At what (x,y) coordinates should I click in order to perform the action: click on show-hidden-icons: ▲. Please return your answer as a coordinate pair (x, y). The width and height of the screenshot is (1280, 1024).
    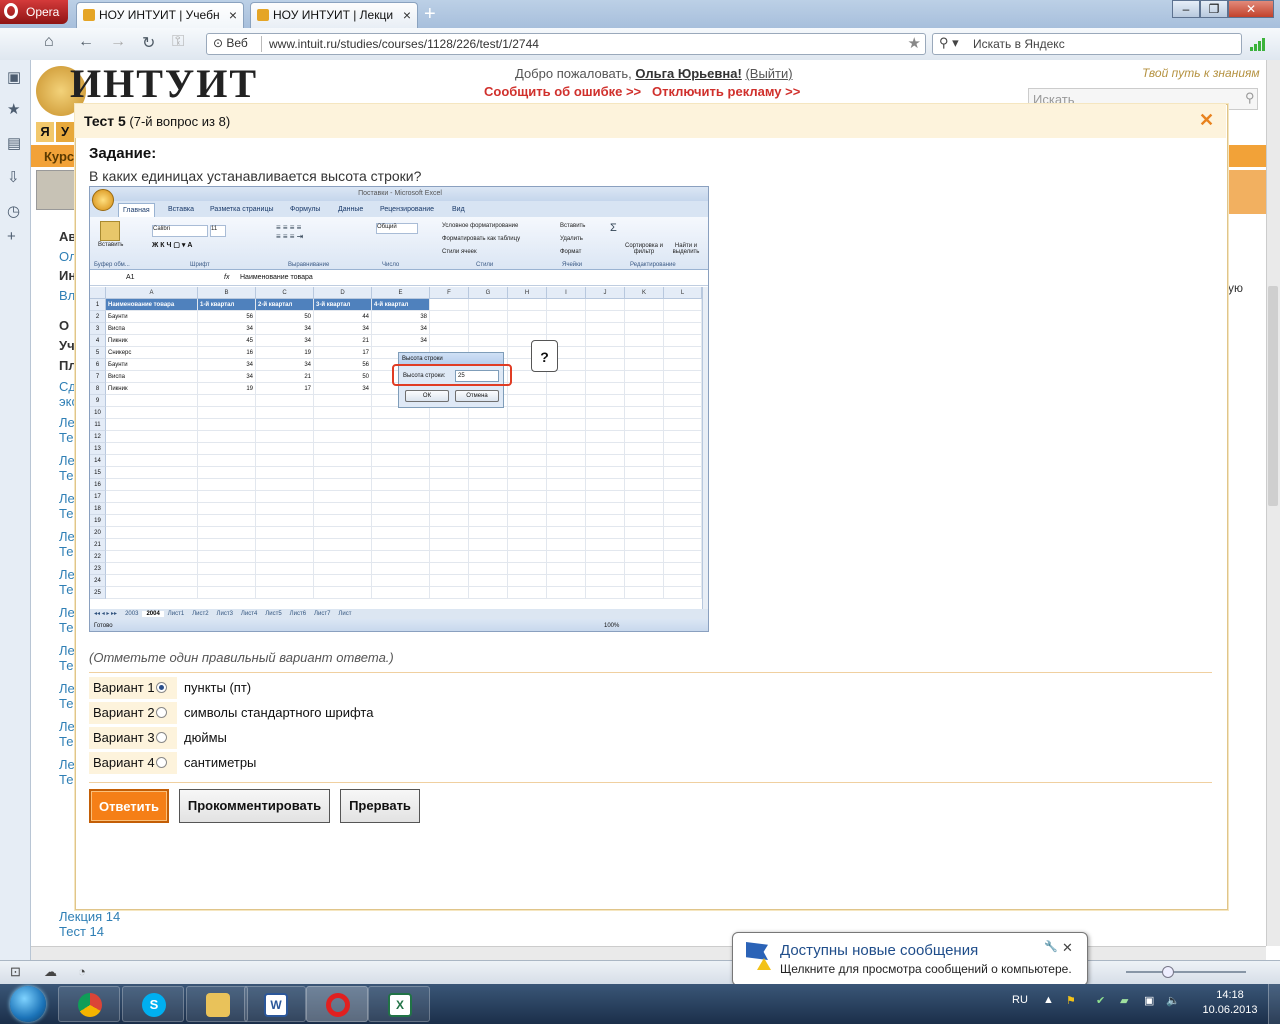
    Looking at the image, I should click on (1048, 1000).